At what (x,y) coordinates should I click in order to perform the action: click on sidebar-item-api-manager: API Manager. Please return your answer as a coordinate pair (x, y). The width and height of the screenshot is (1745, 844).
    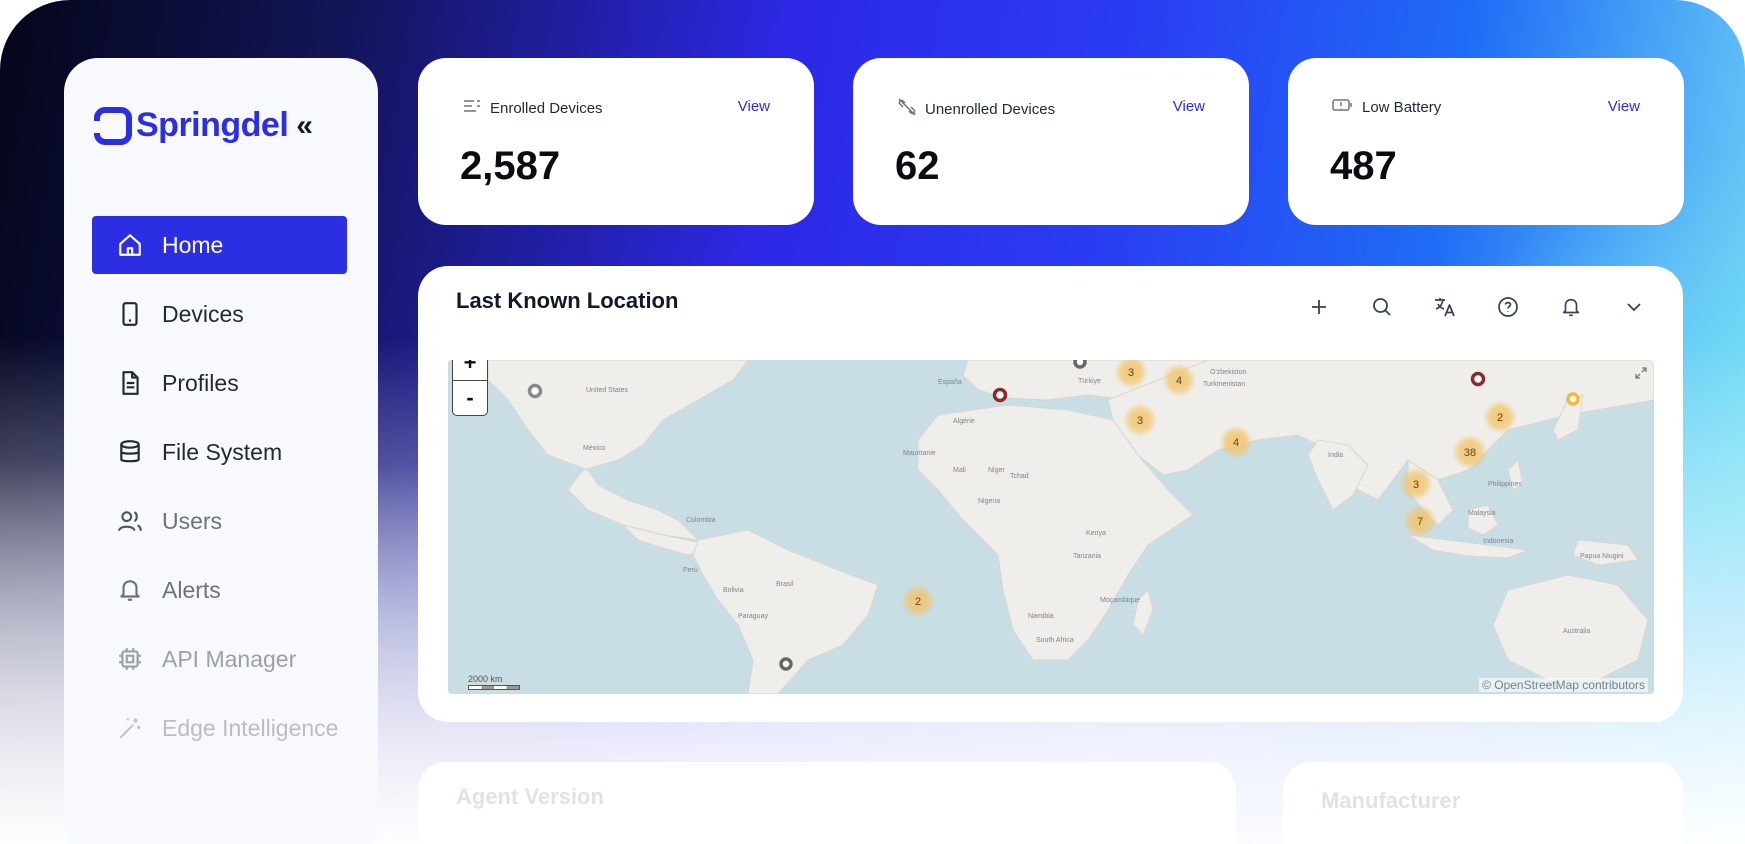
    Looking at the image, I should click on (219, 659).